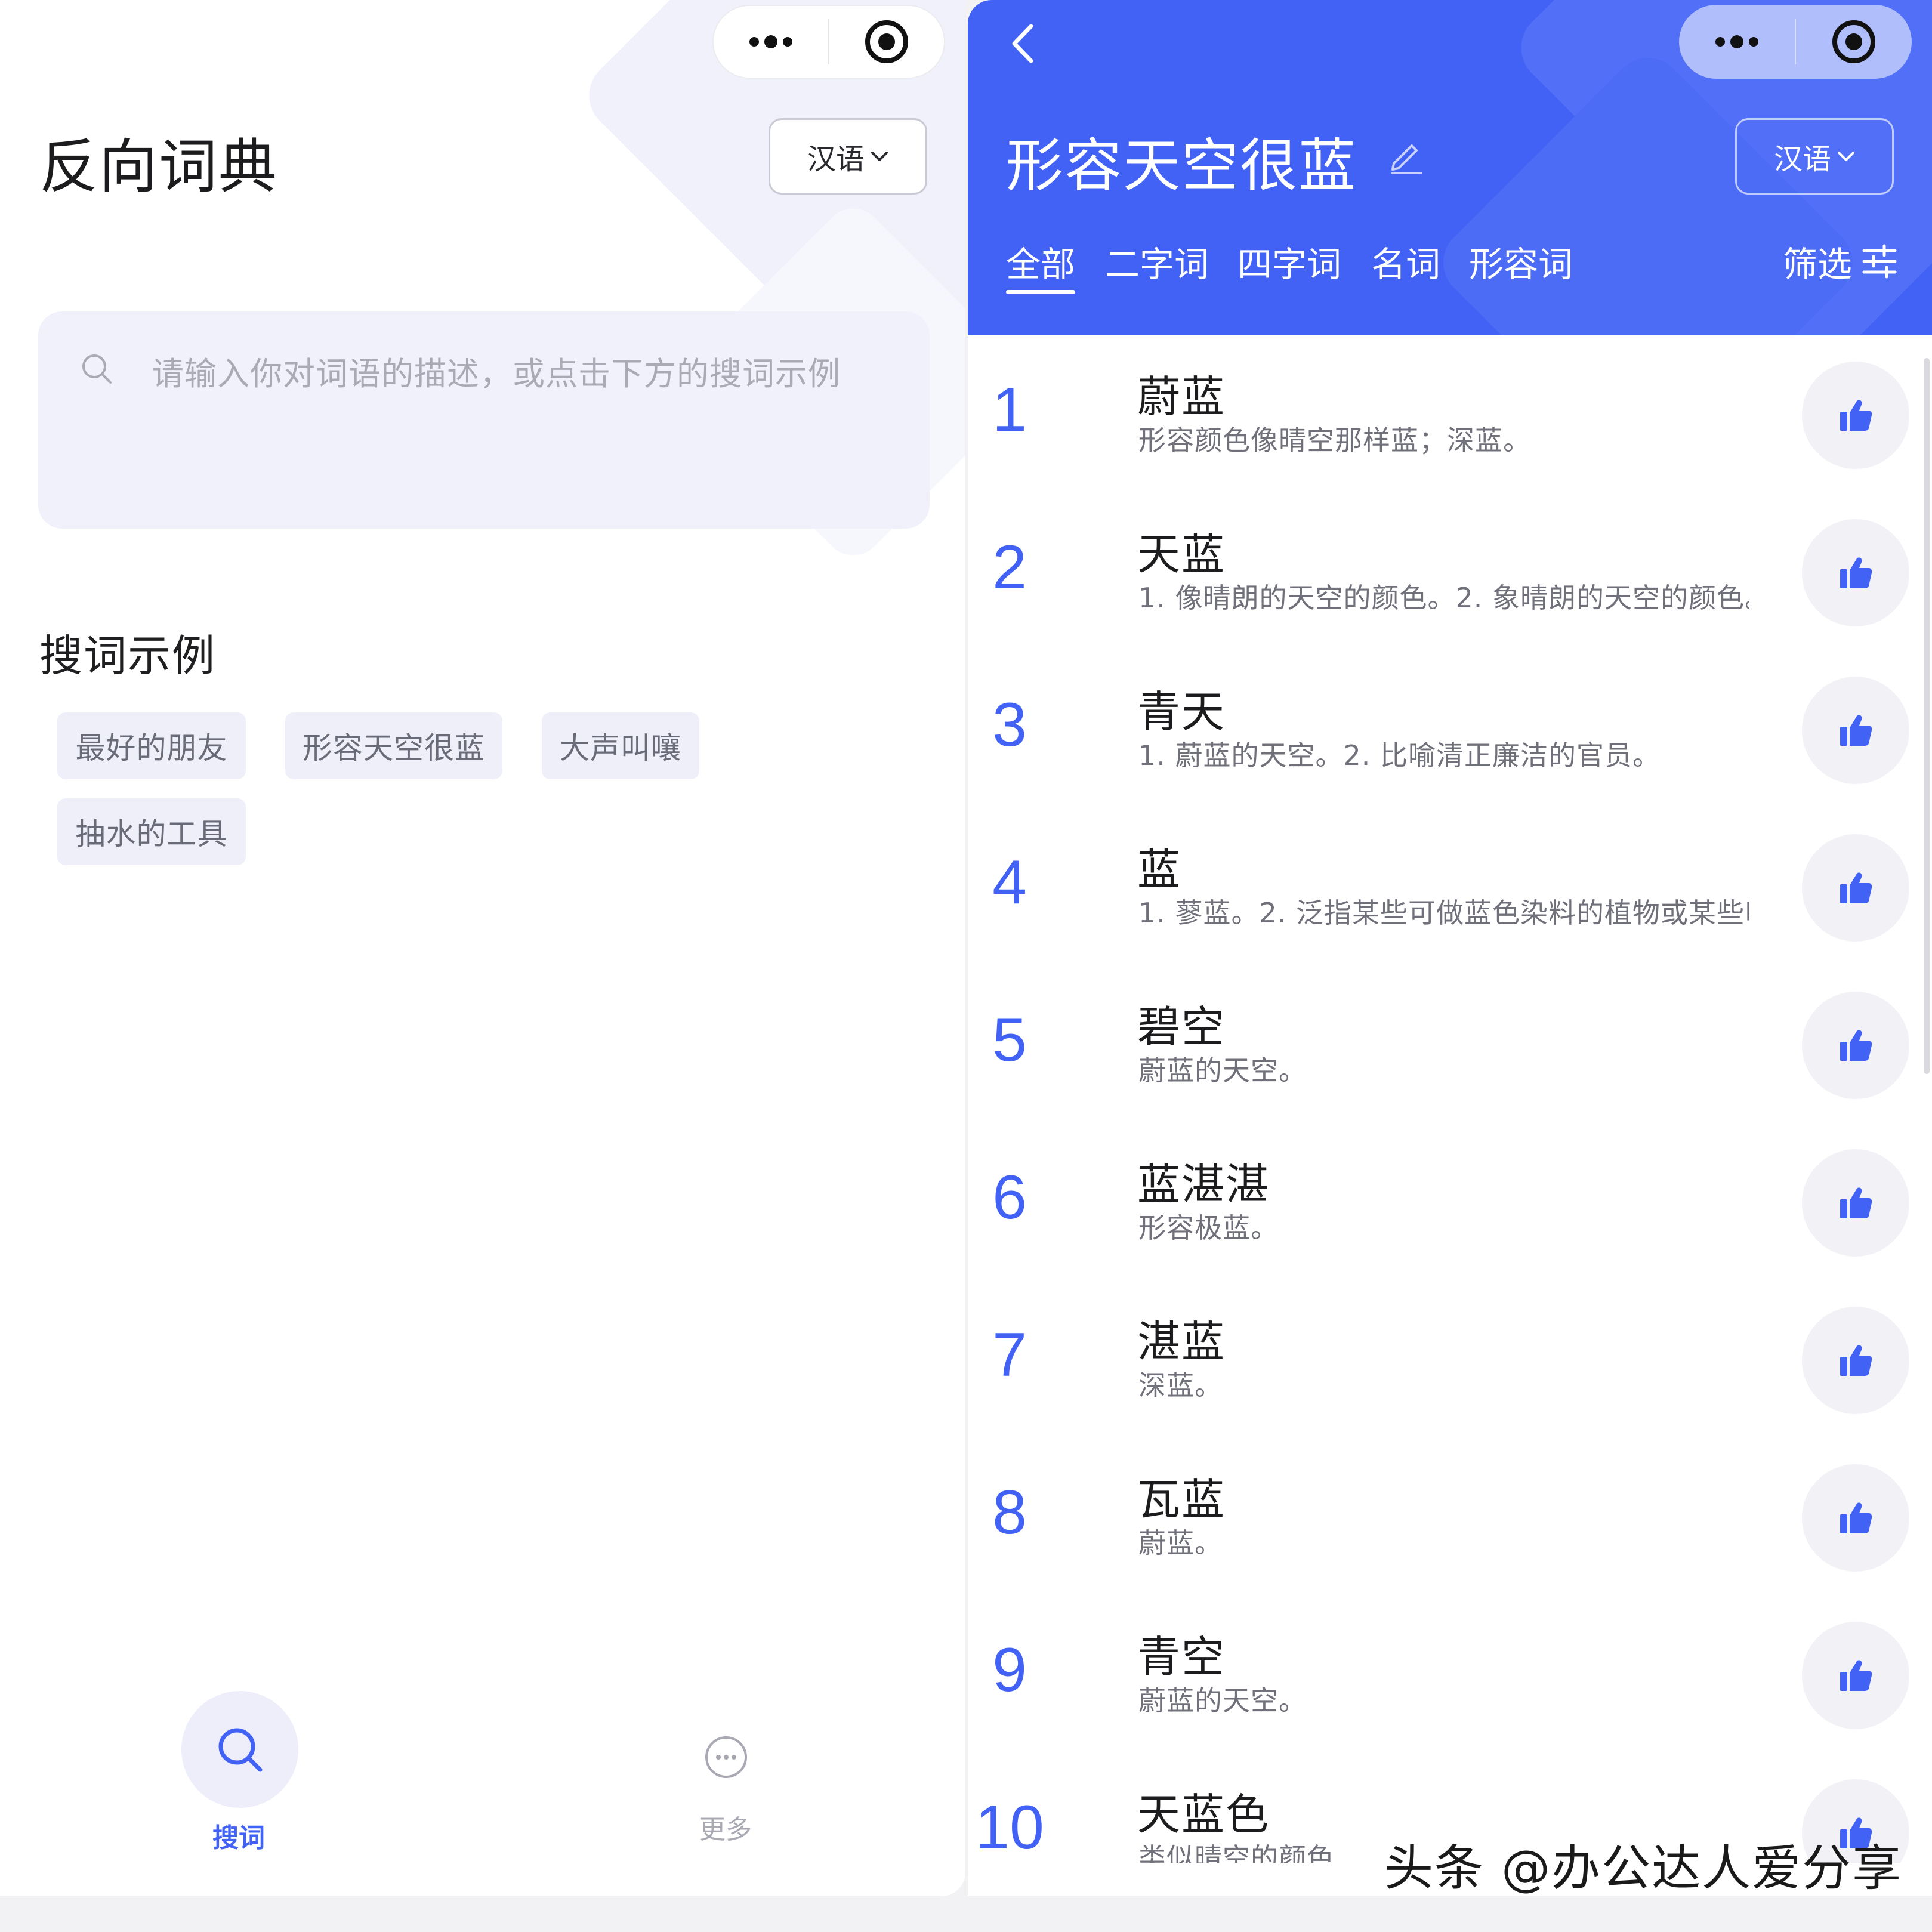 The image size is (1932, 1932). What do you see at coordinates (159, 167) in the screenshot?
I see `page-title: 反向词典` at bounding box center [159, 167].